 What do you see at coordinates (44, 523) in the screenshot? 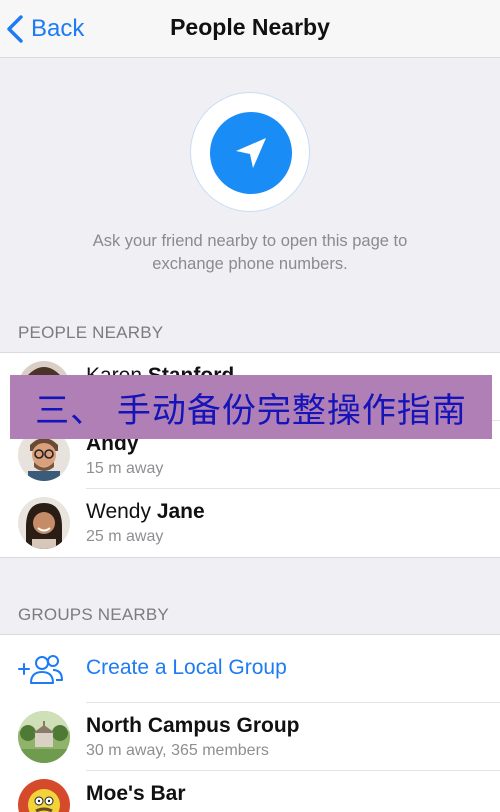
I see `wendy-avatar` at bounding box center [44, 523].